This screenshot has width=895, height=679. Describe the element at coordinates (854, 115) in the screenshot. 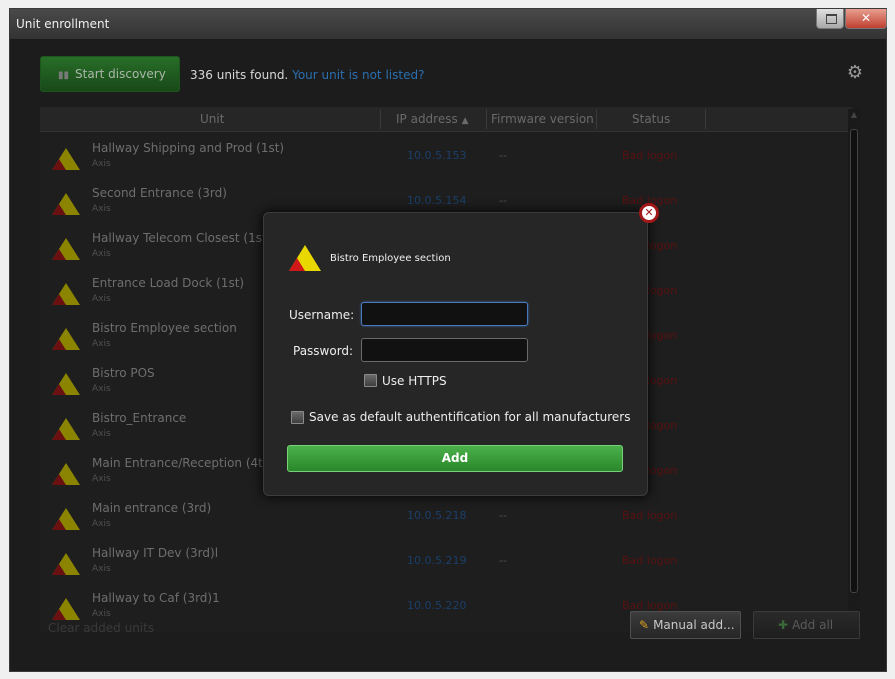

I see `scroll-up-icon: ▲` at that location.